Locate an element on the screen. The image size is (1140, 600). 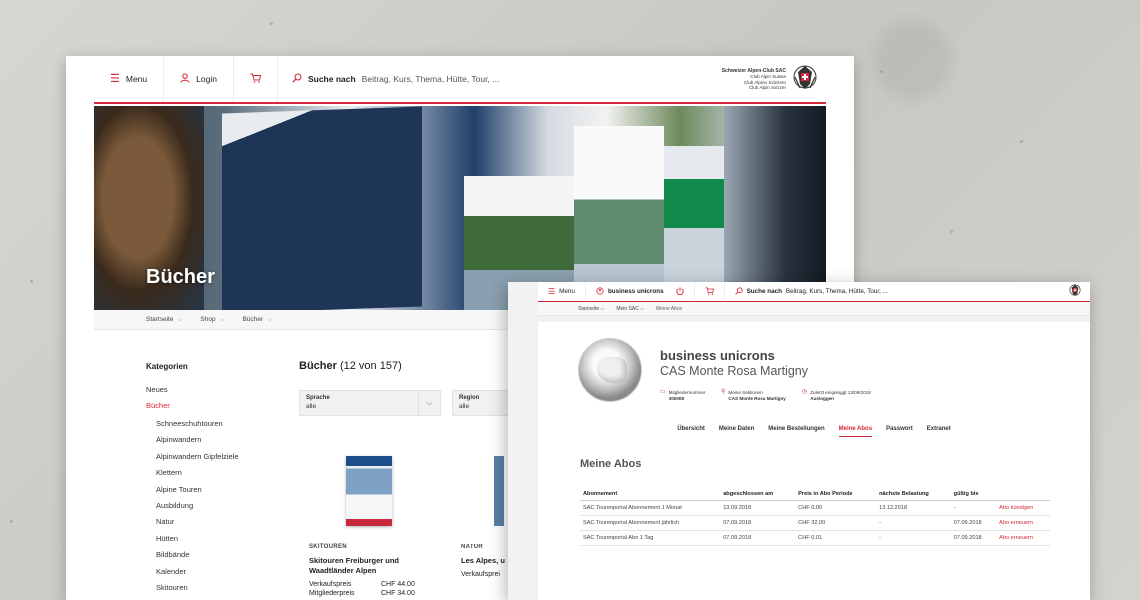
price-row: Verkaufspreis CHF 44.00 is located at coordinates (369, 584).